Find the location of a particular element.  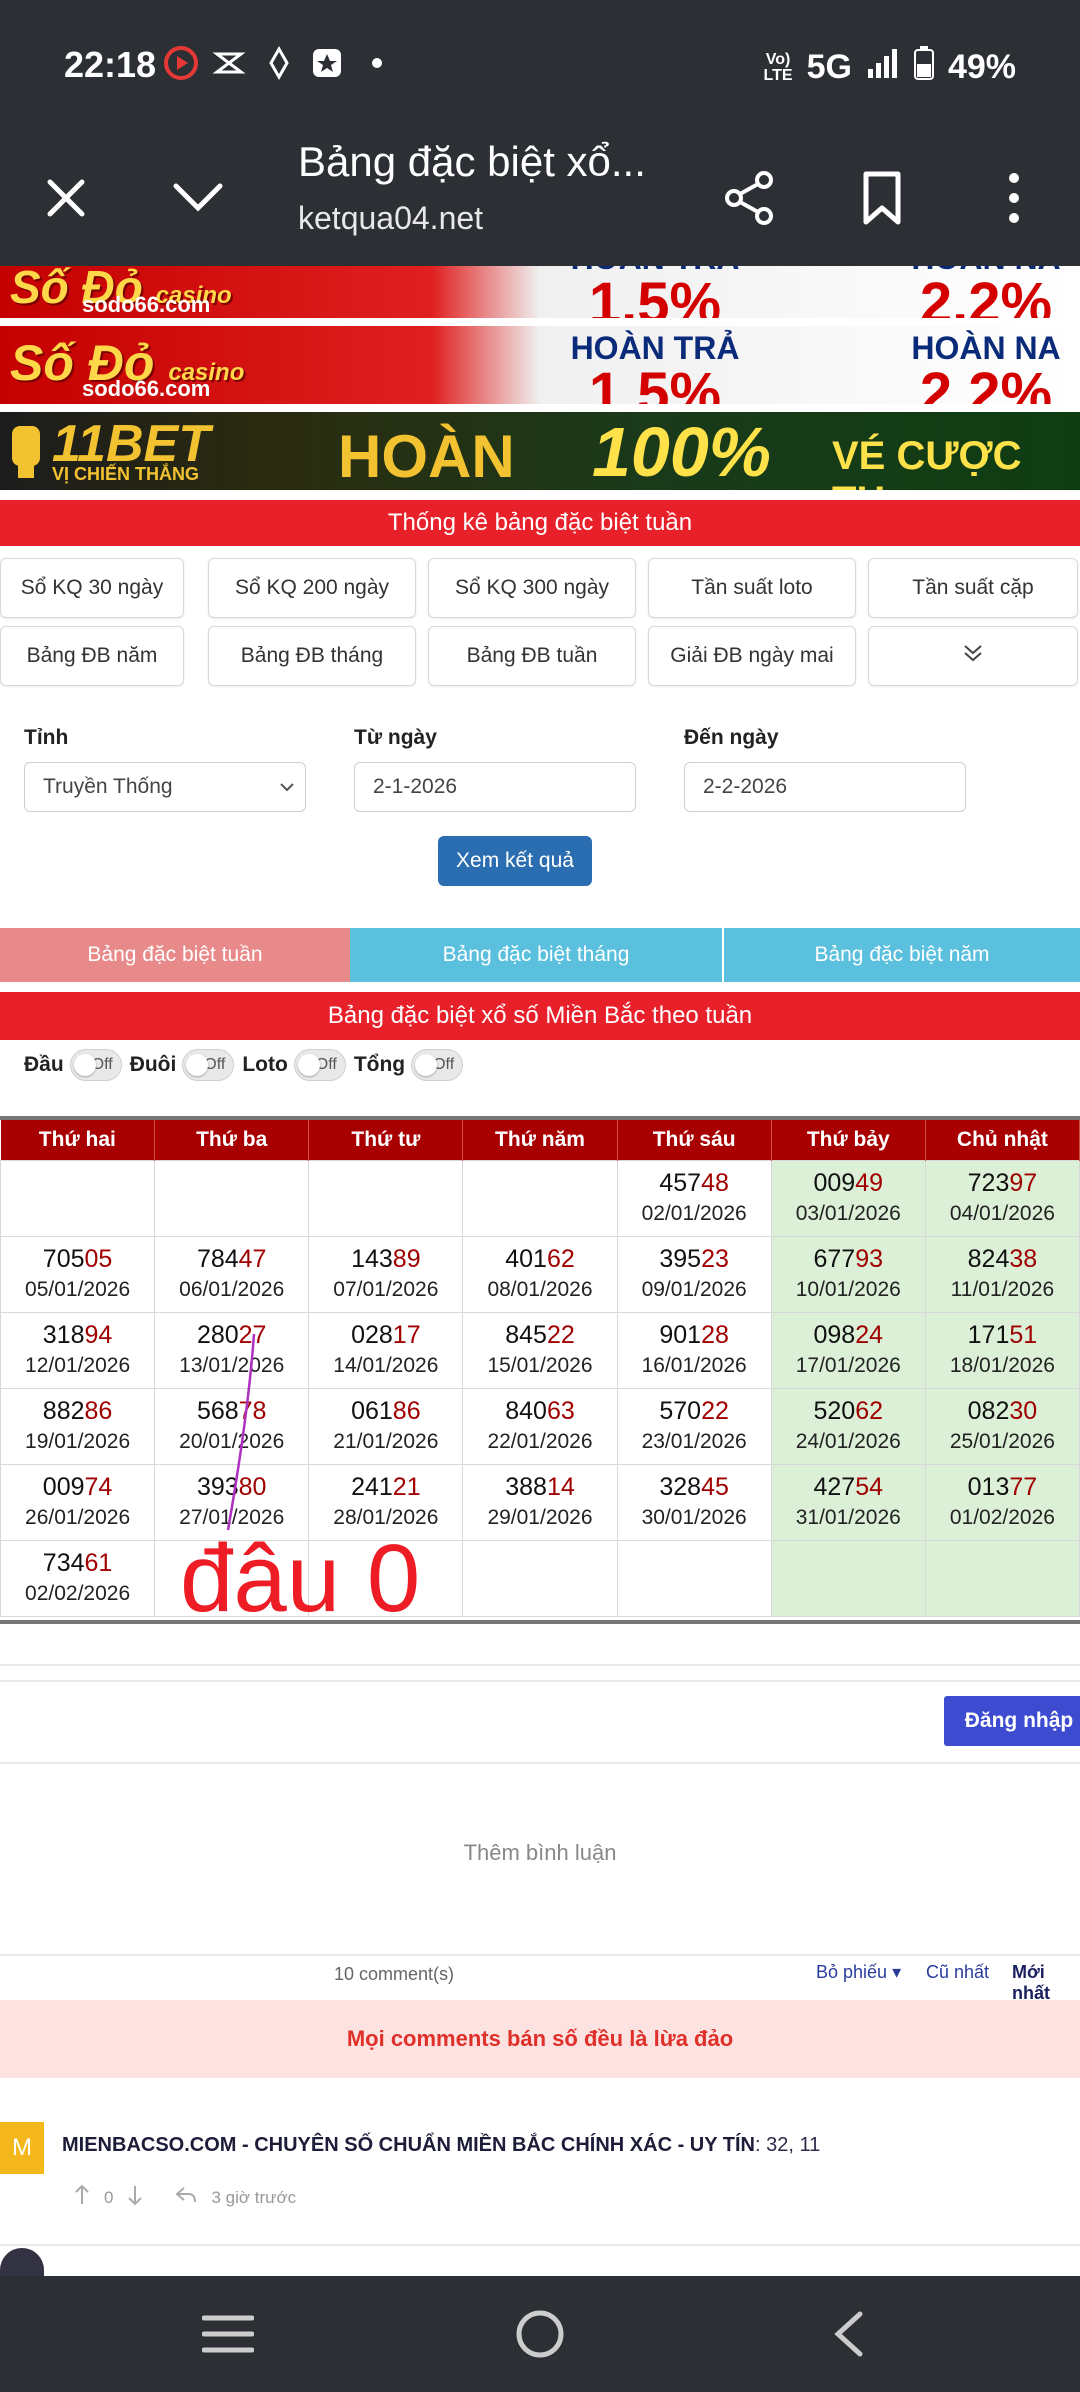

back-icon is located at coordinates (848, 2336).